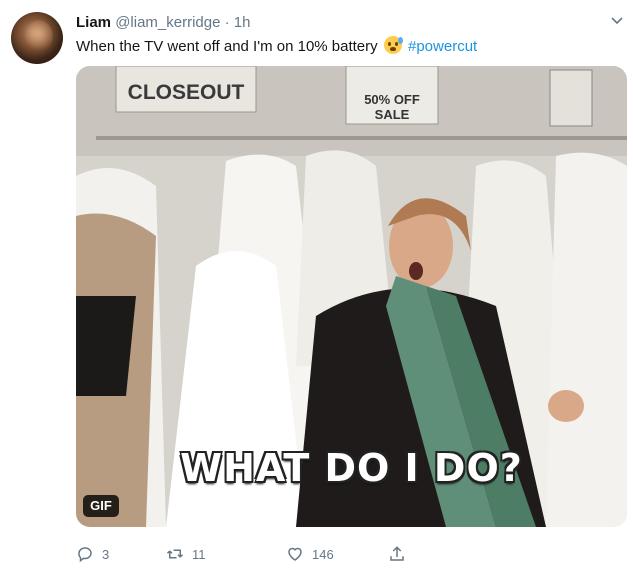  I want to click on tweet-header: Liam @liam_kerridge · 1h, so click(163, 23).